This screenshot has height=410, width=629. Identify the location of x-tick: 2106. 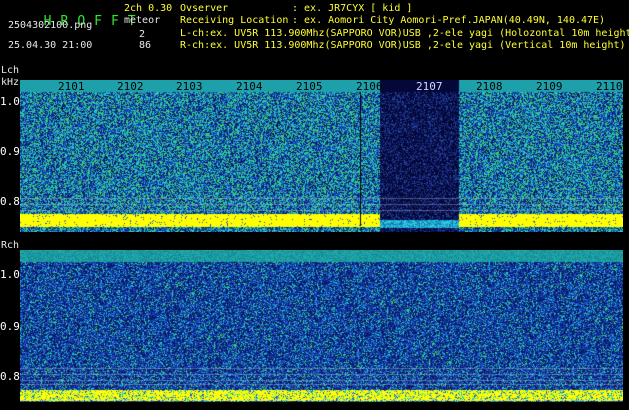
(369, 86).